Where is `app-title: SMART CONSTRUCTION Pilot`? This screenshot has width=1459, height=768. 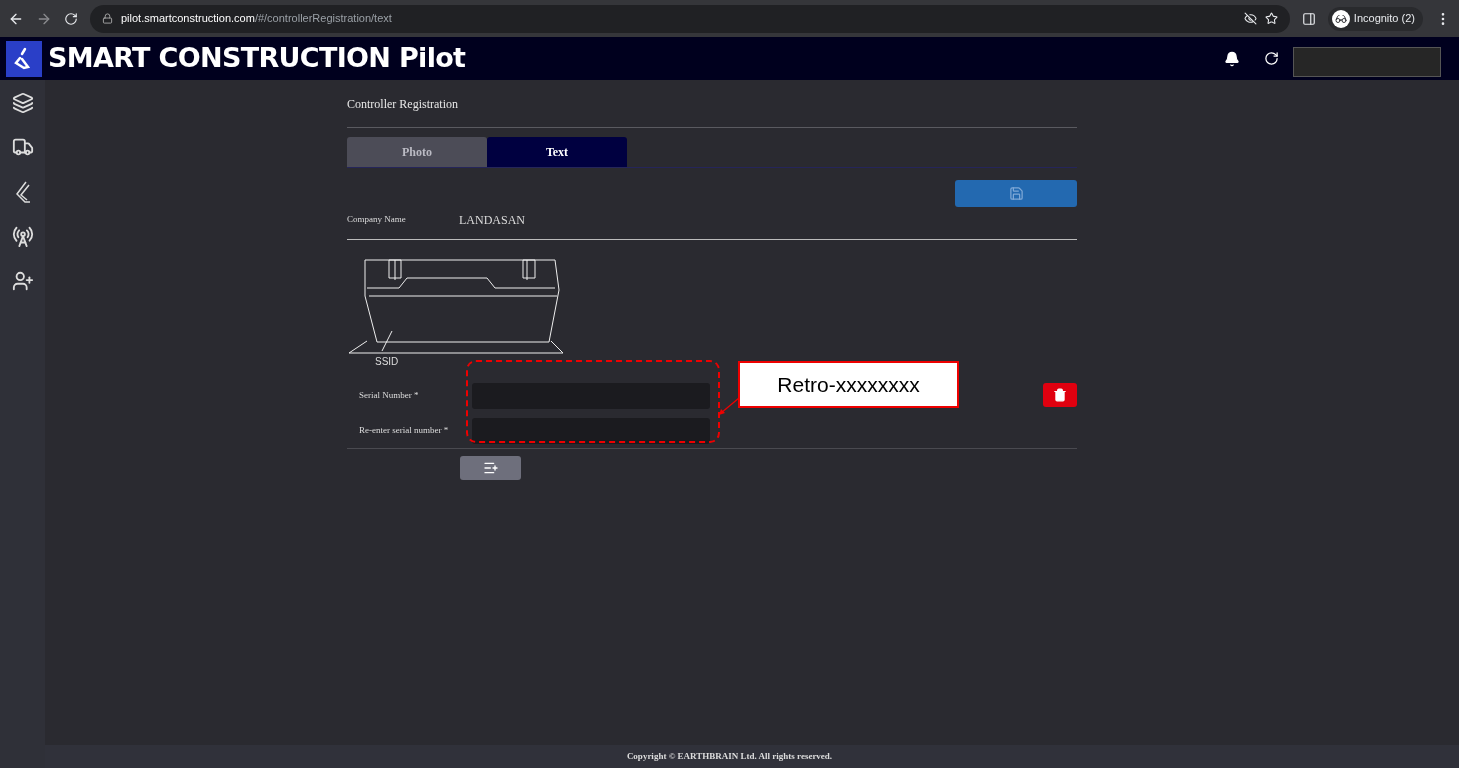 app-title: SMART CONSTRUCTION Pilot is located at coordinates (257, 58).